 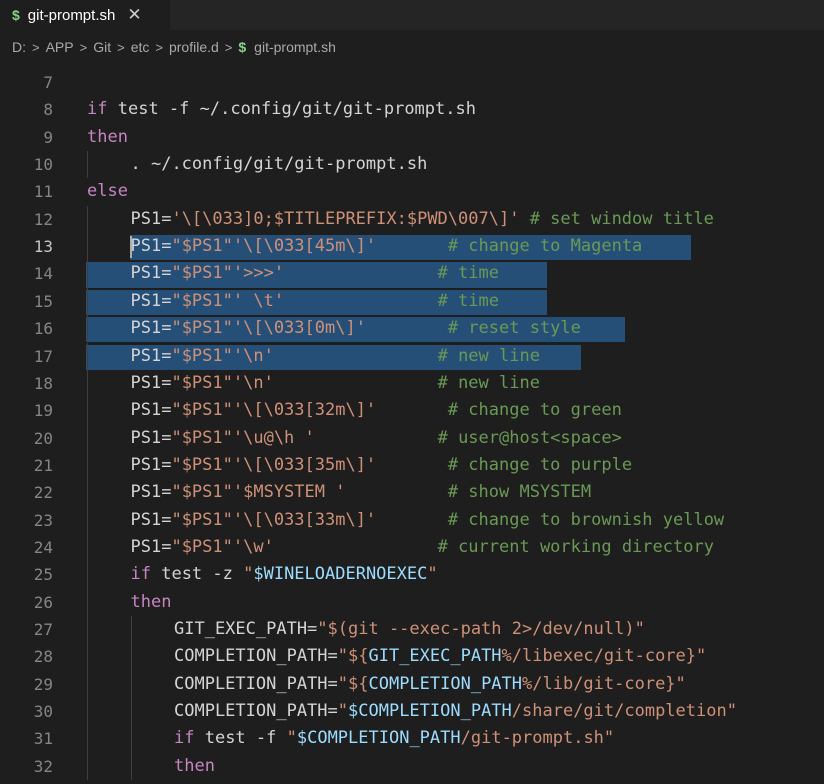 What do you see at coordinates (299, 328) in the screenshot?
I see `code-token: '\[\033[0m\]'` at bounding box center [299, 328].